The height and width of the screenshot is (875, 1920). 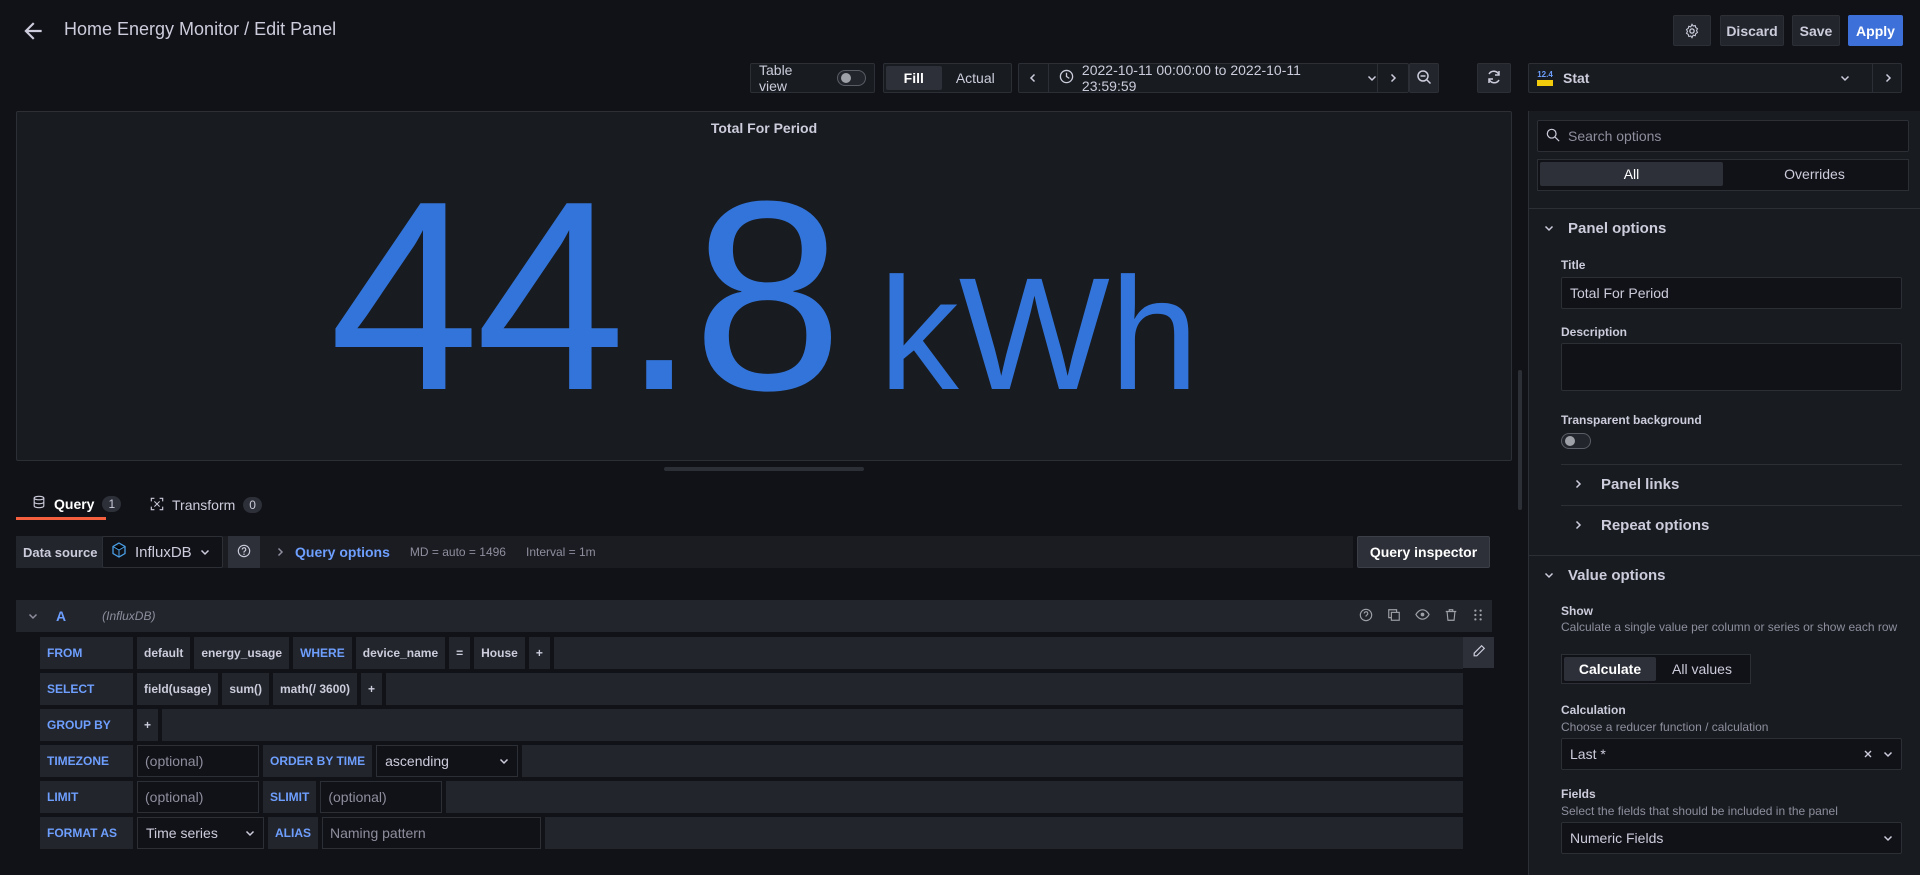 What do you see at coordinates (33, 616) in the screenshot?
I see `collapse-query-button` at bounding box center [33, 616].